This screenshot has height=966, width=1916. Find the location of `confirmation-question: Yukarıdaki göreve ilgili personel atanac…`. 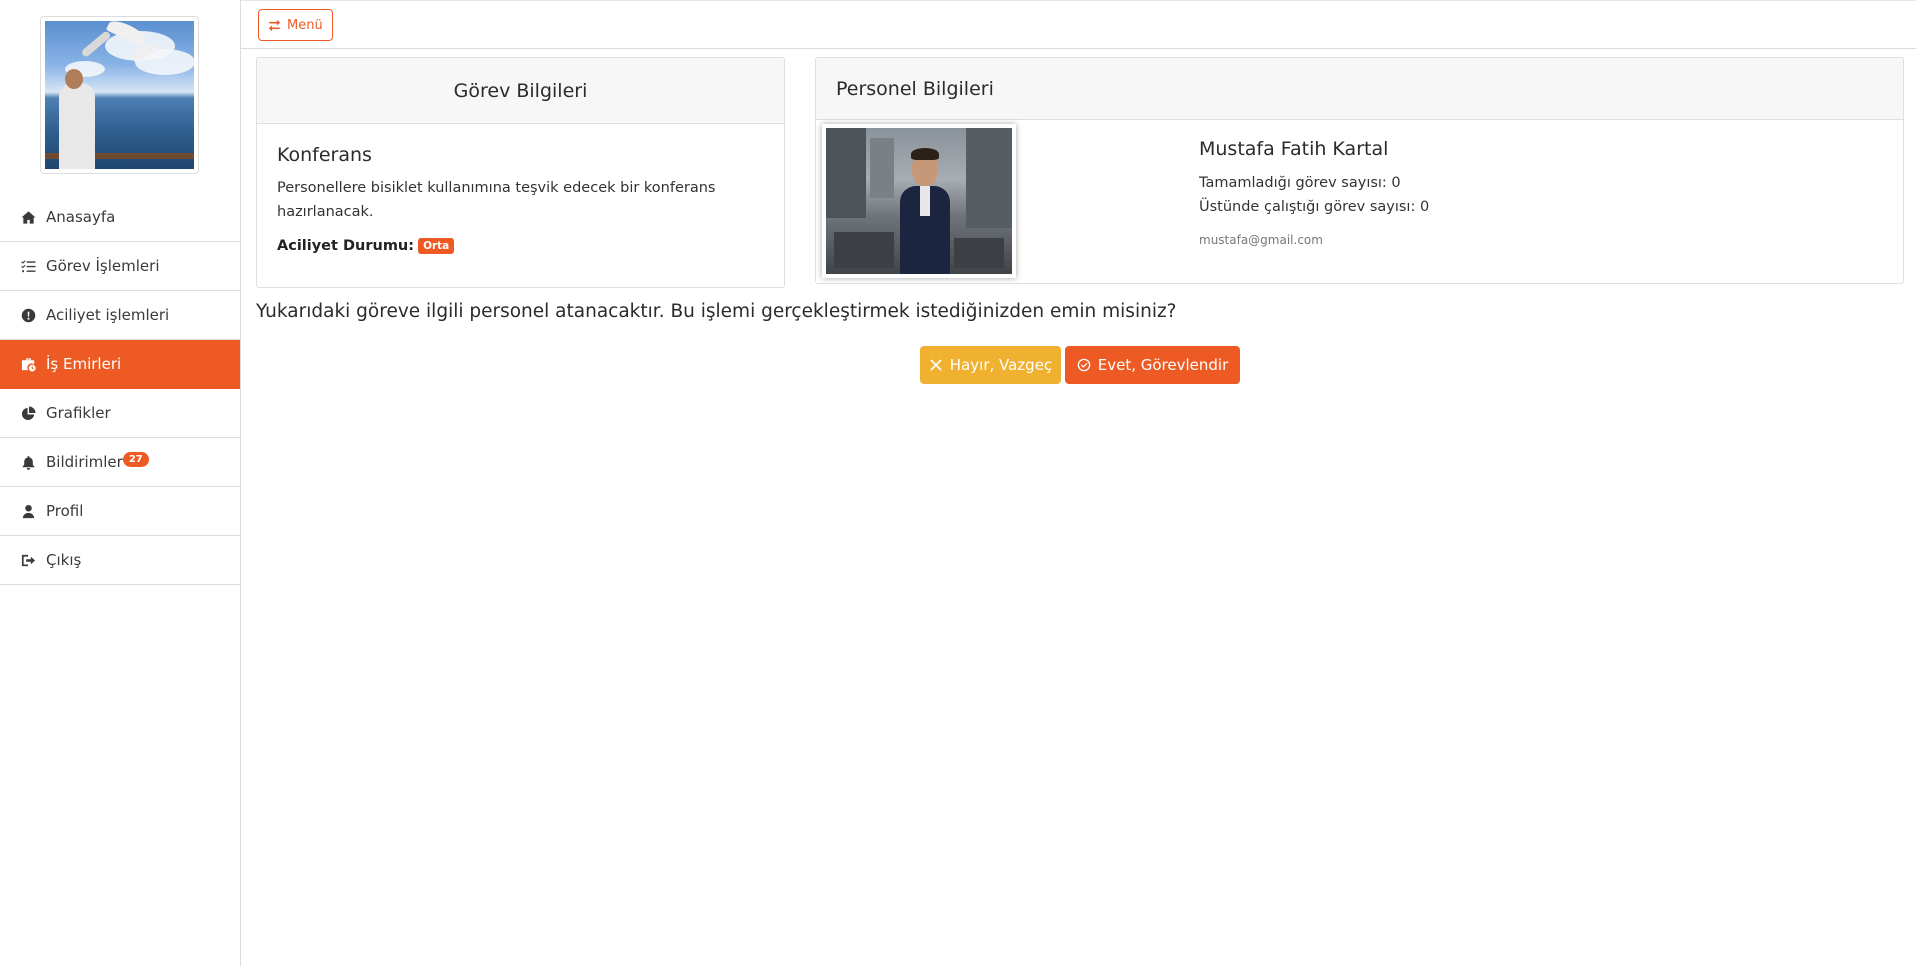

confirmation-question: Yukarıdaki göreve ilgili personel atanac… is located at coordinates (716, 311).